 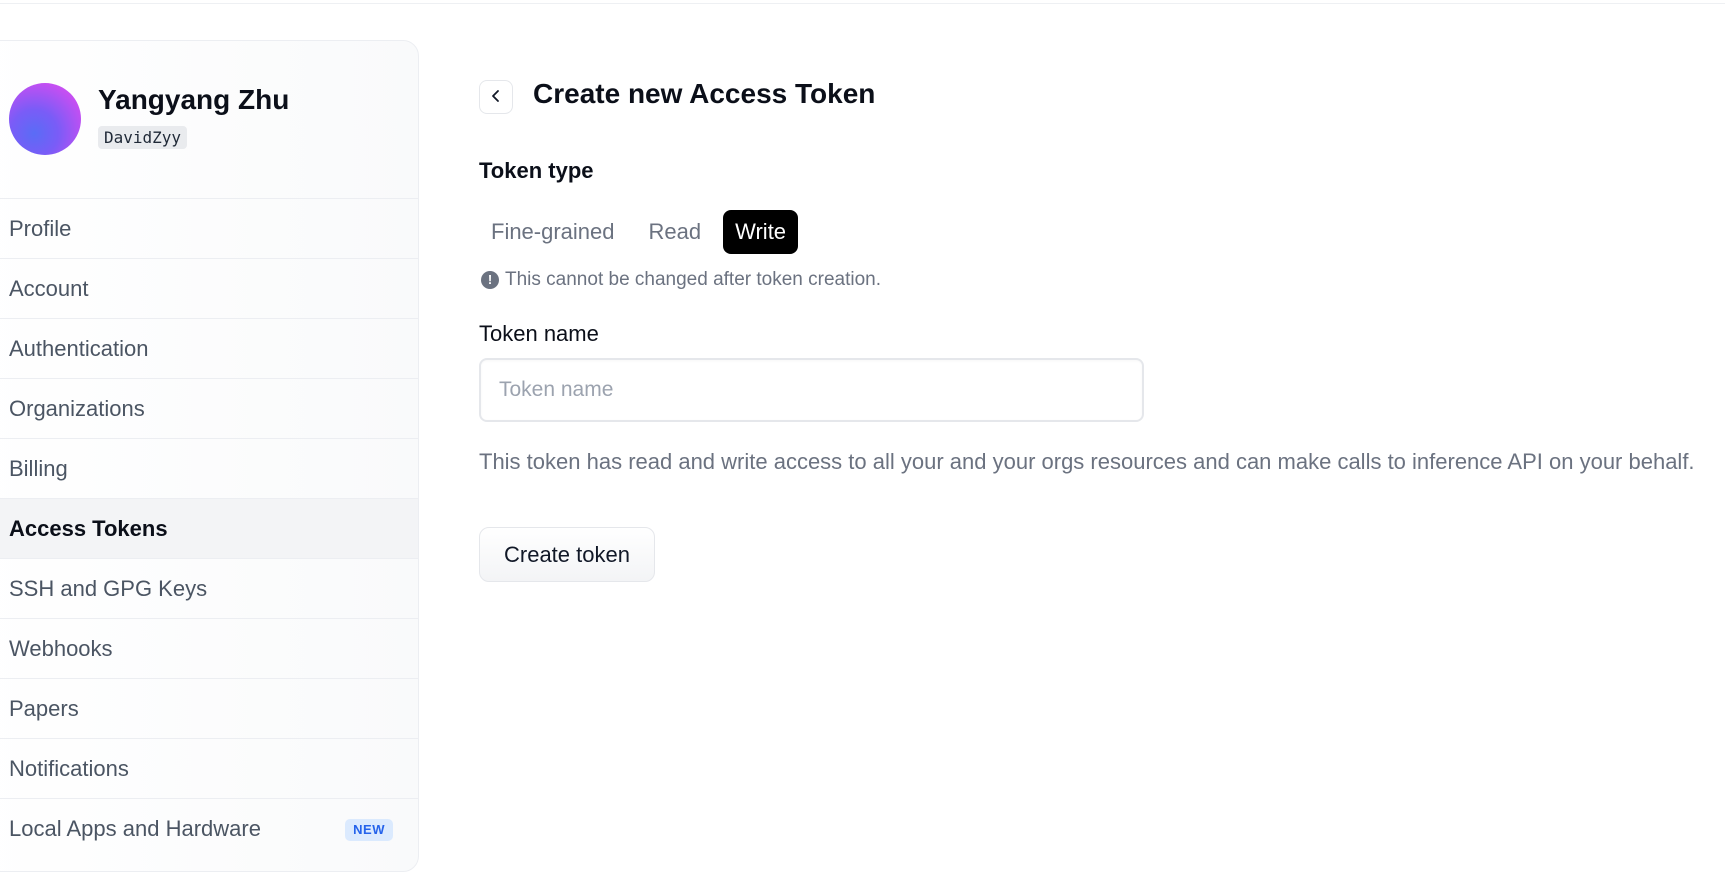 What do you see at coordinates (553, 232) in the screenshot?
I see `token-type-fine-grained: Fine-grained` at bounding box center [553, 232].